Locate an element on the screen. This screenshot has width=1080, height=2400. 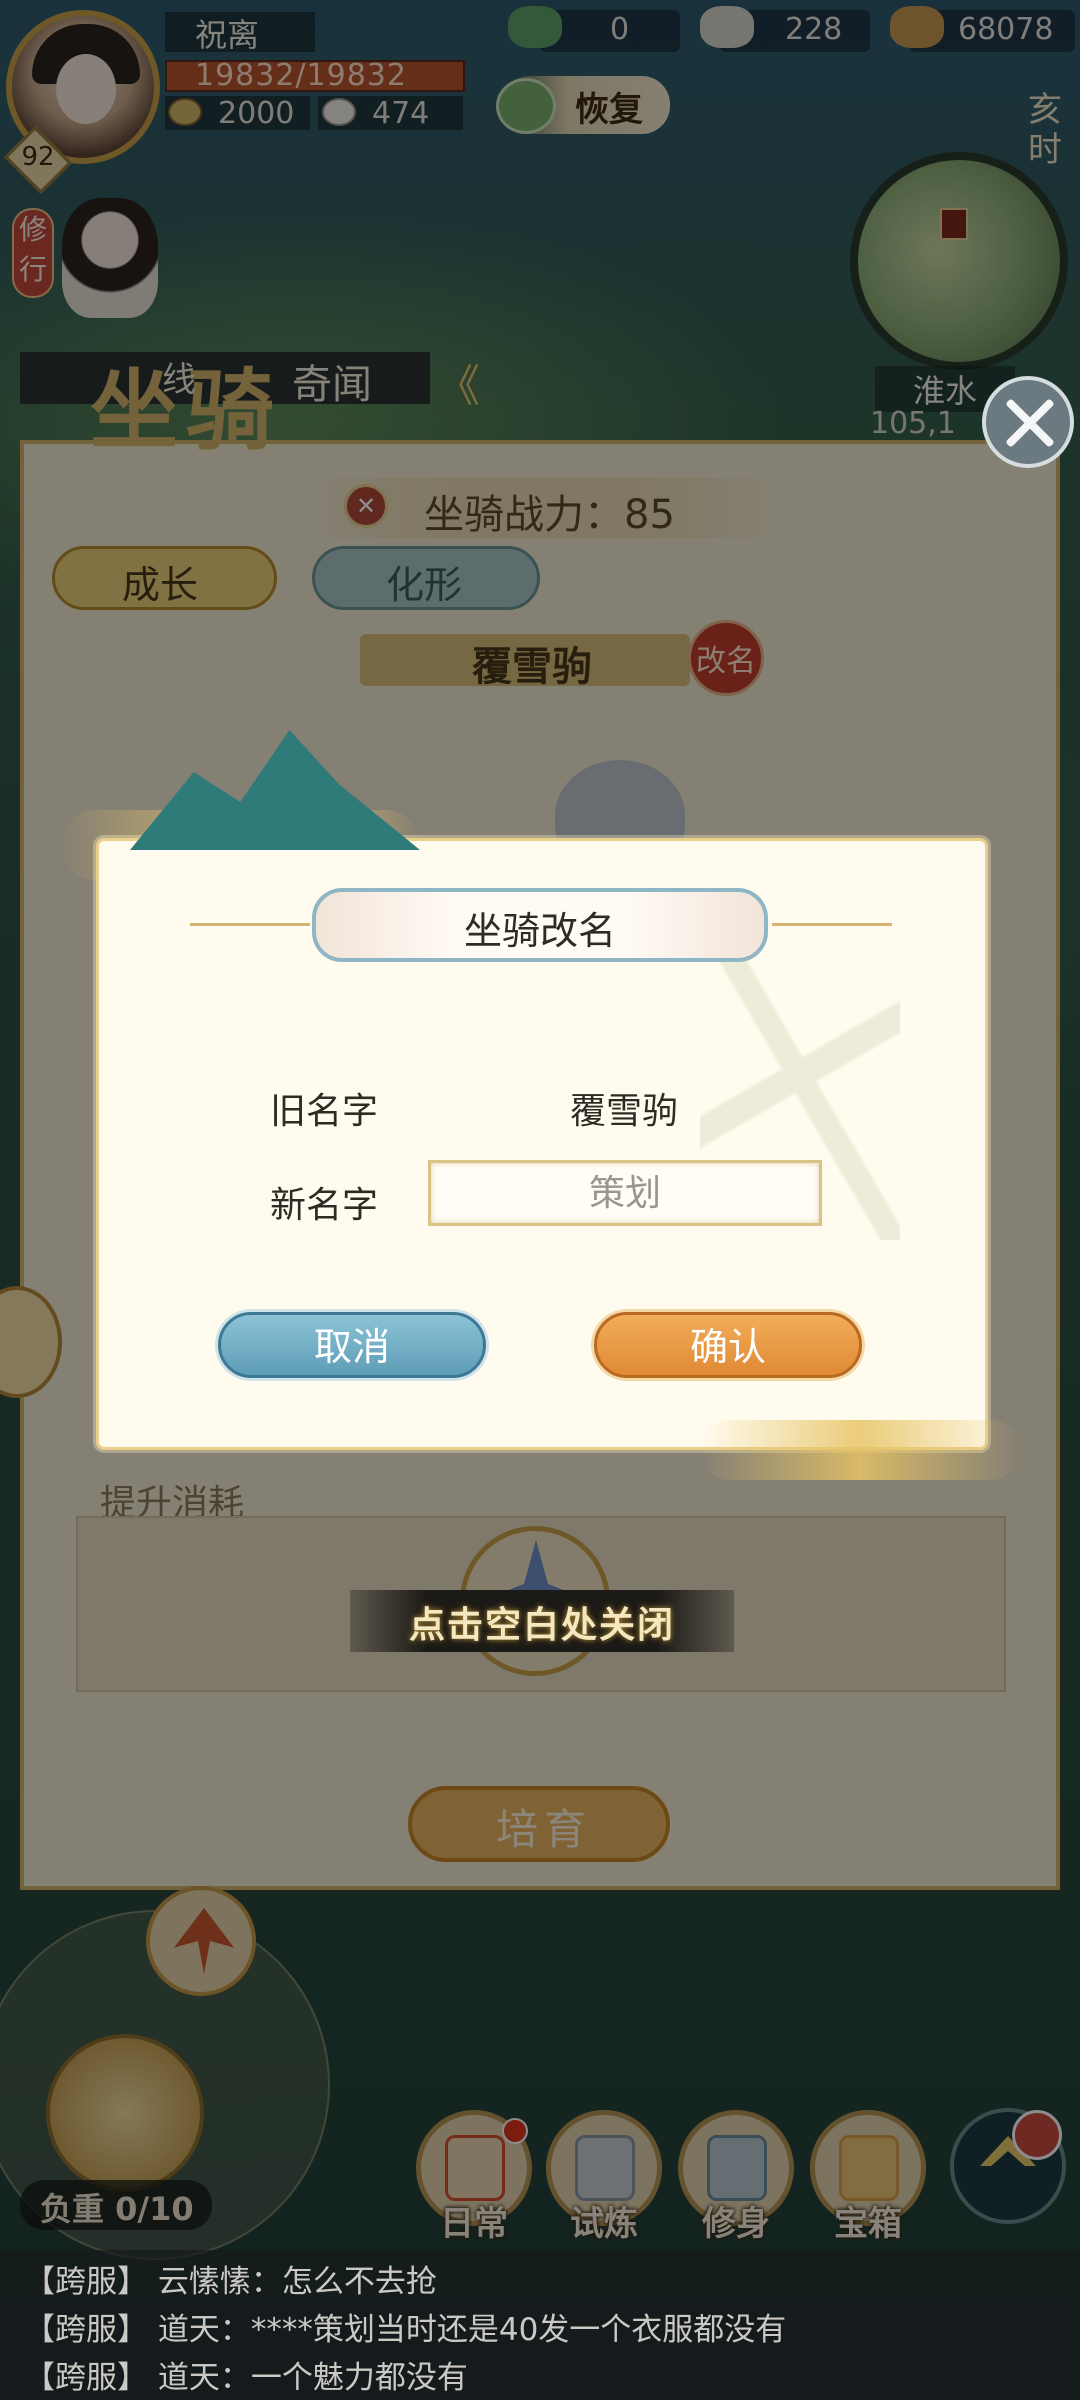
title-ornament-left is located at coordinates (250, 924).